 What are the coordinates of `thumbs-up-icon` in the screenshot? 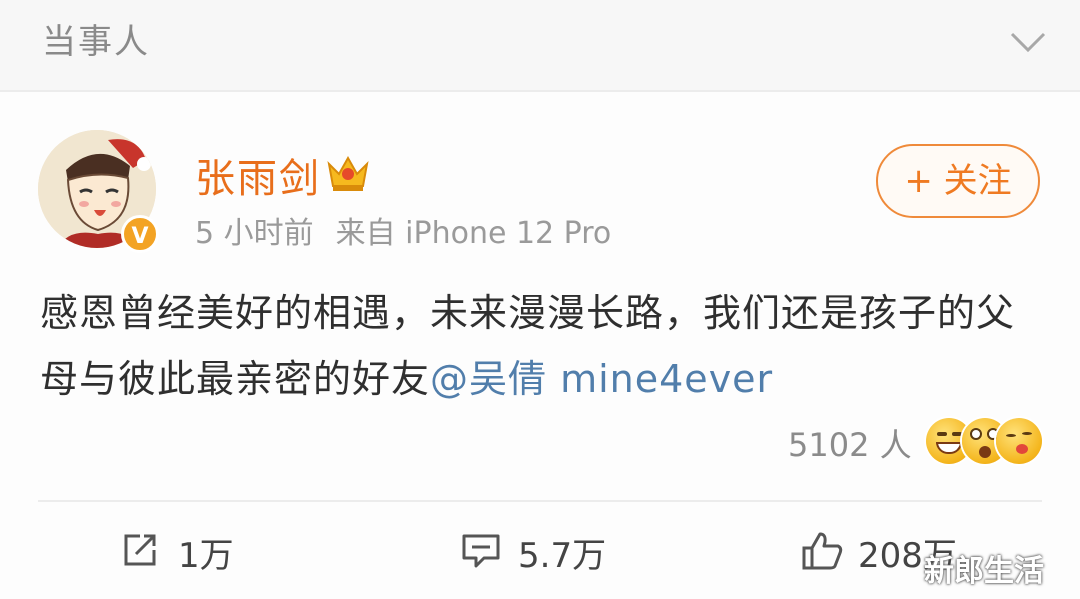 It's located at (822, 551).